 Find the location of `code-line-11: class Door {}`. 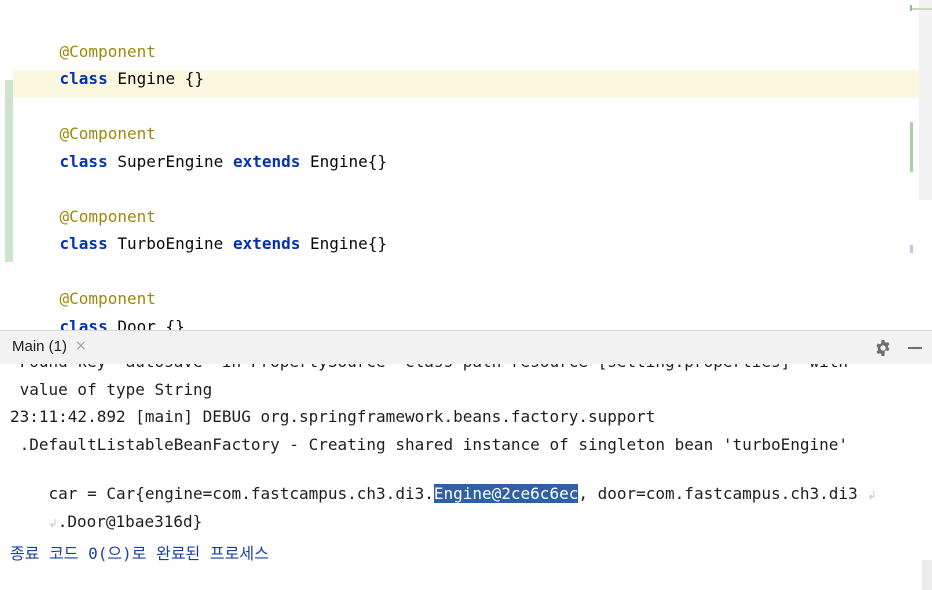

code-line-11: class Door {} is located at coordinates (103, 312).